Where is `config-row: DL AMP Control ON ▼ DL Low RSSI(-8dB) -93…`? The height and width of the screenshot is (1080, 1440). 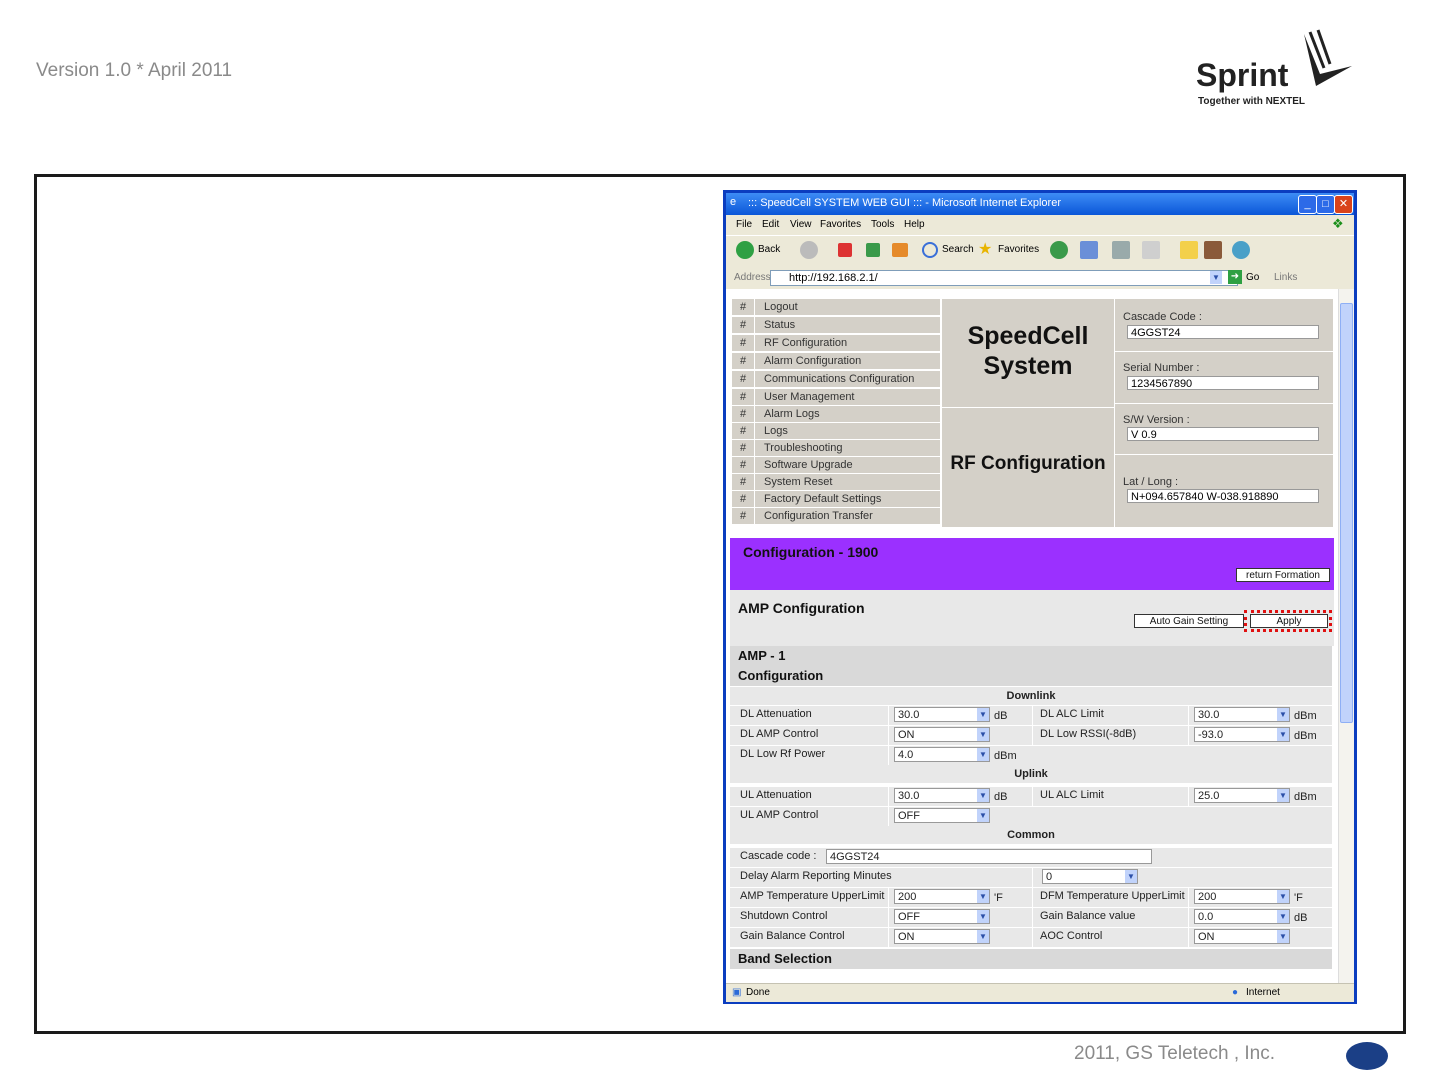 config-row: DL AMP Control ON ▼ DL Low RSSI(-8dB) -93… is located at coordinates (1031, 735).